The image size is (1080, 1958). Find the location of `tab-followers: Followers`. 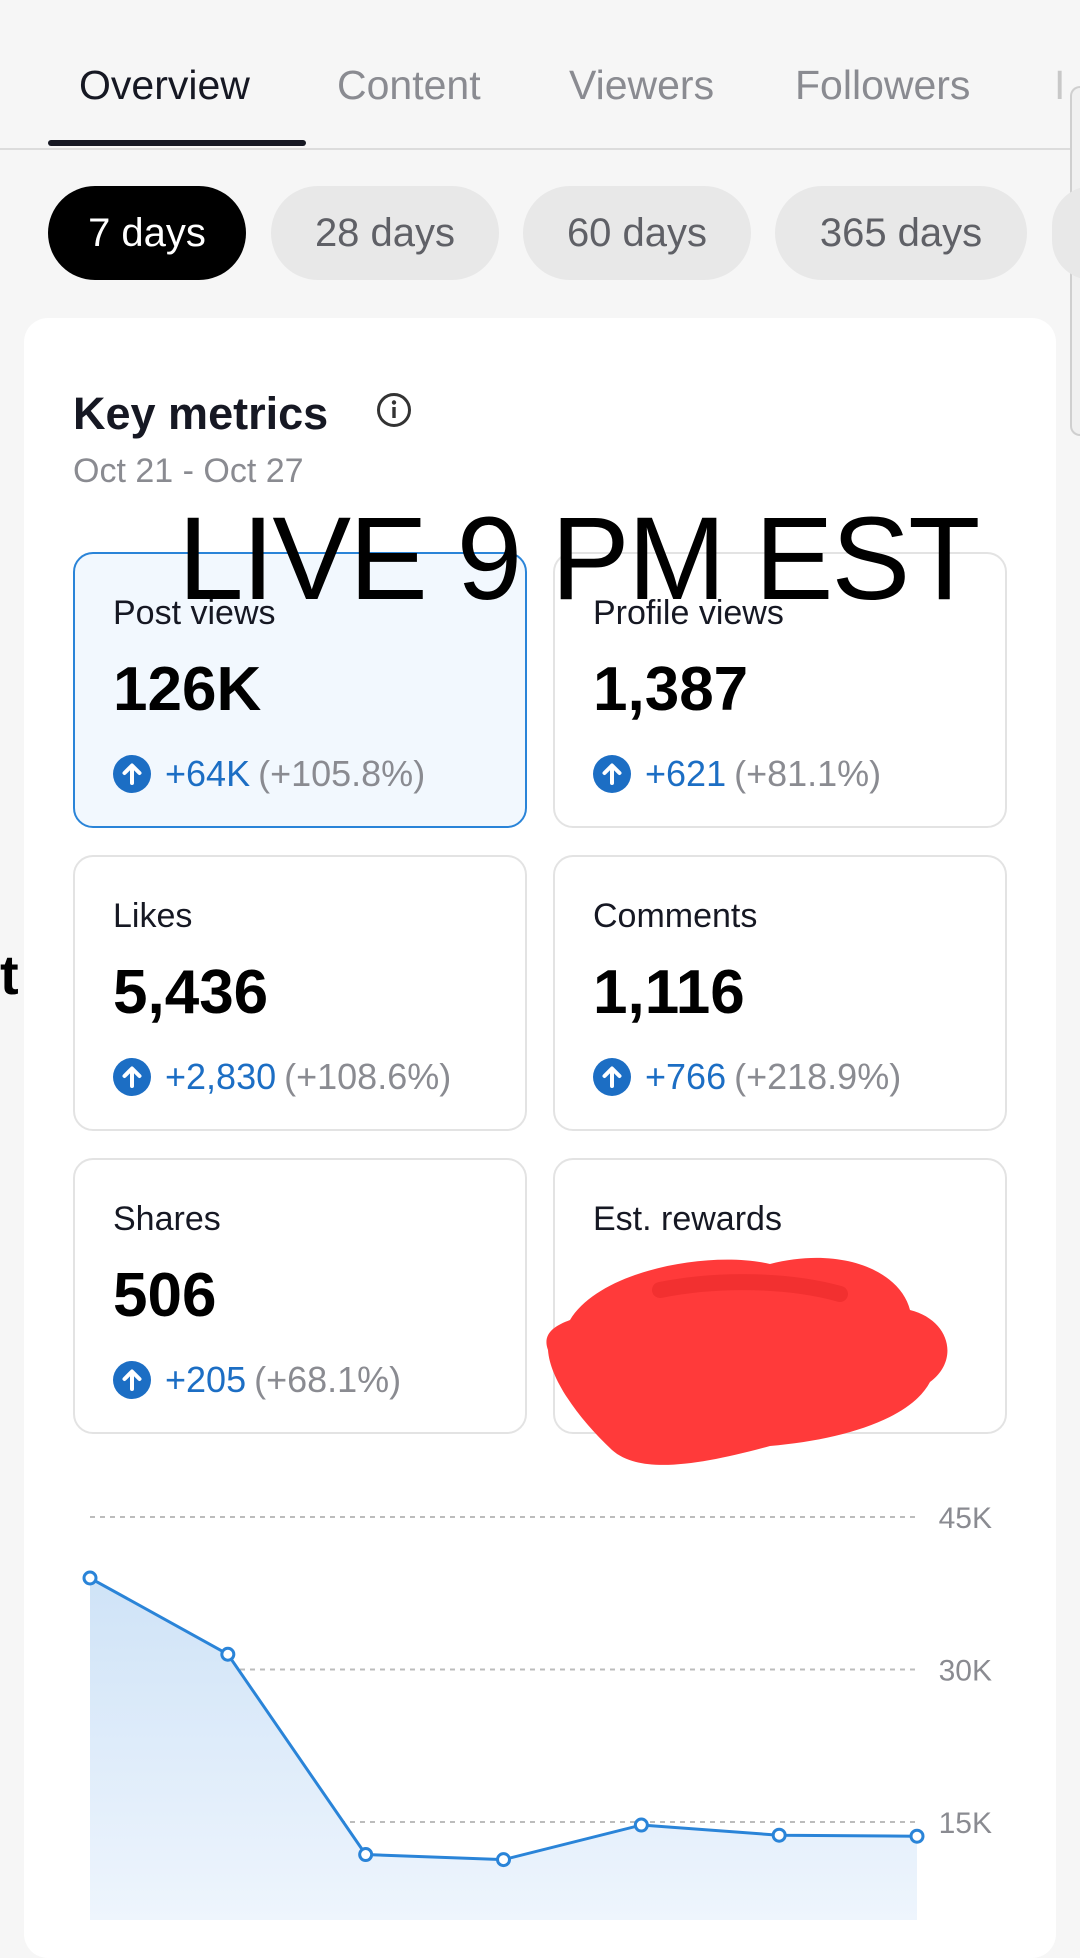

tab-followers: Followers is located at coordinates (882, 85).